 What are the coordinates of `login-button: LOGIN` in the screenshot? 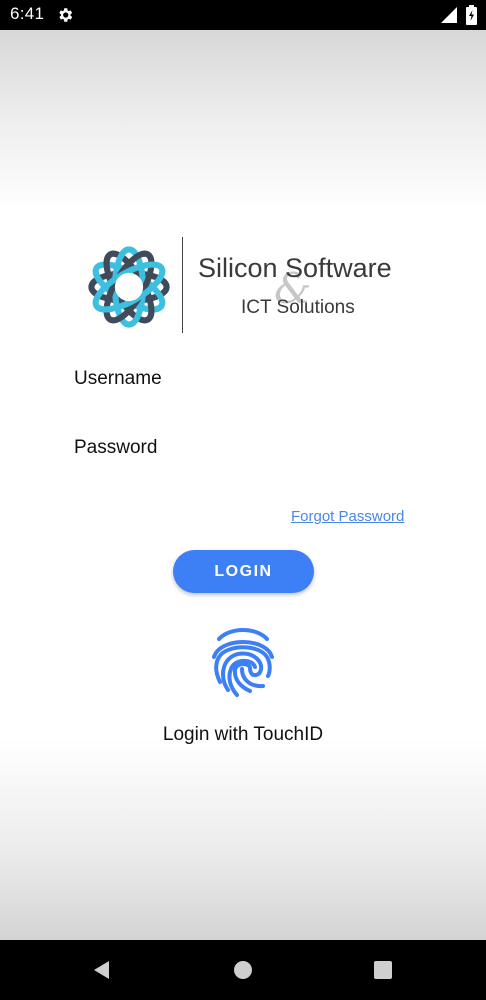 It's located at (243, 571).